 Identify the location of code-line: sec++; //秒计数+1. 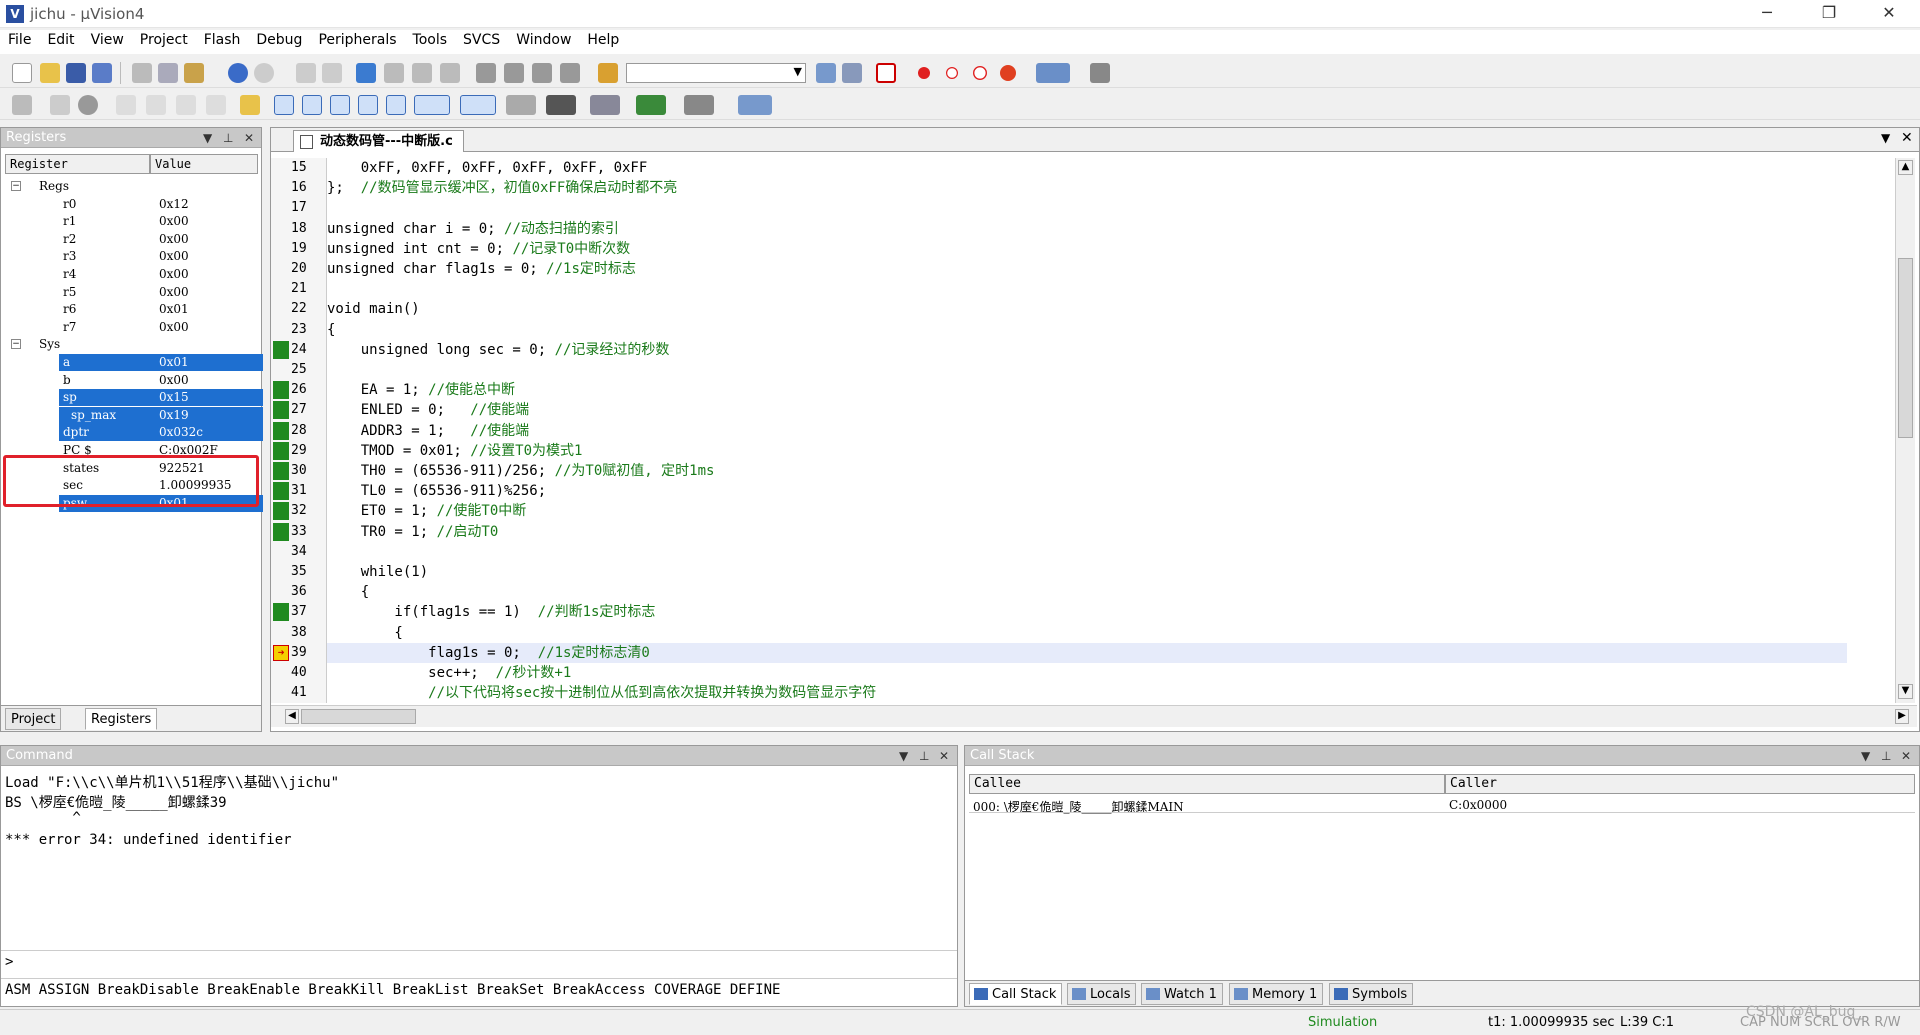
(1087, 673).